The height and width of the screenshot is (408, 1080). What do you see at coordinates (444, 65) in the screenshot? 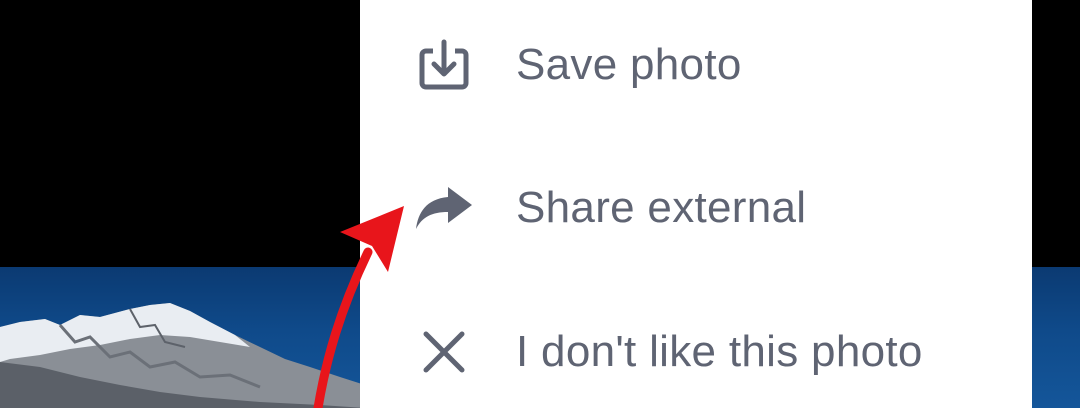
I see `download-icon` at bounding box center [444, 65].